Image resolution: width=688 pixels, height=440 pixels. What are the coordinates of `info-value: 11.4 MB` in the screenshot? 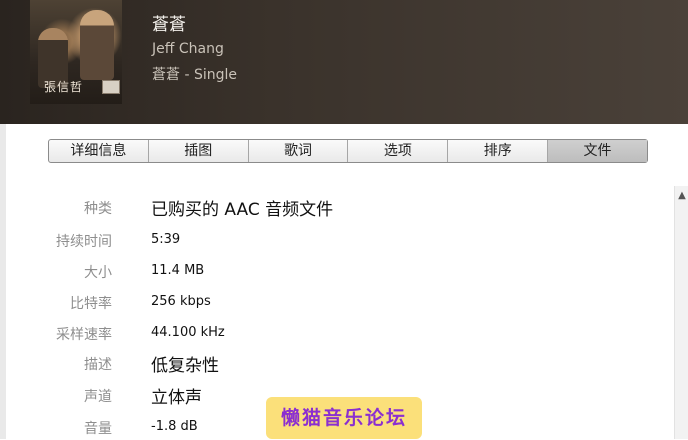 It's located at (178, 270).